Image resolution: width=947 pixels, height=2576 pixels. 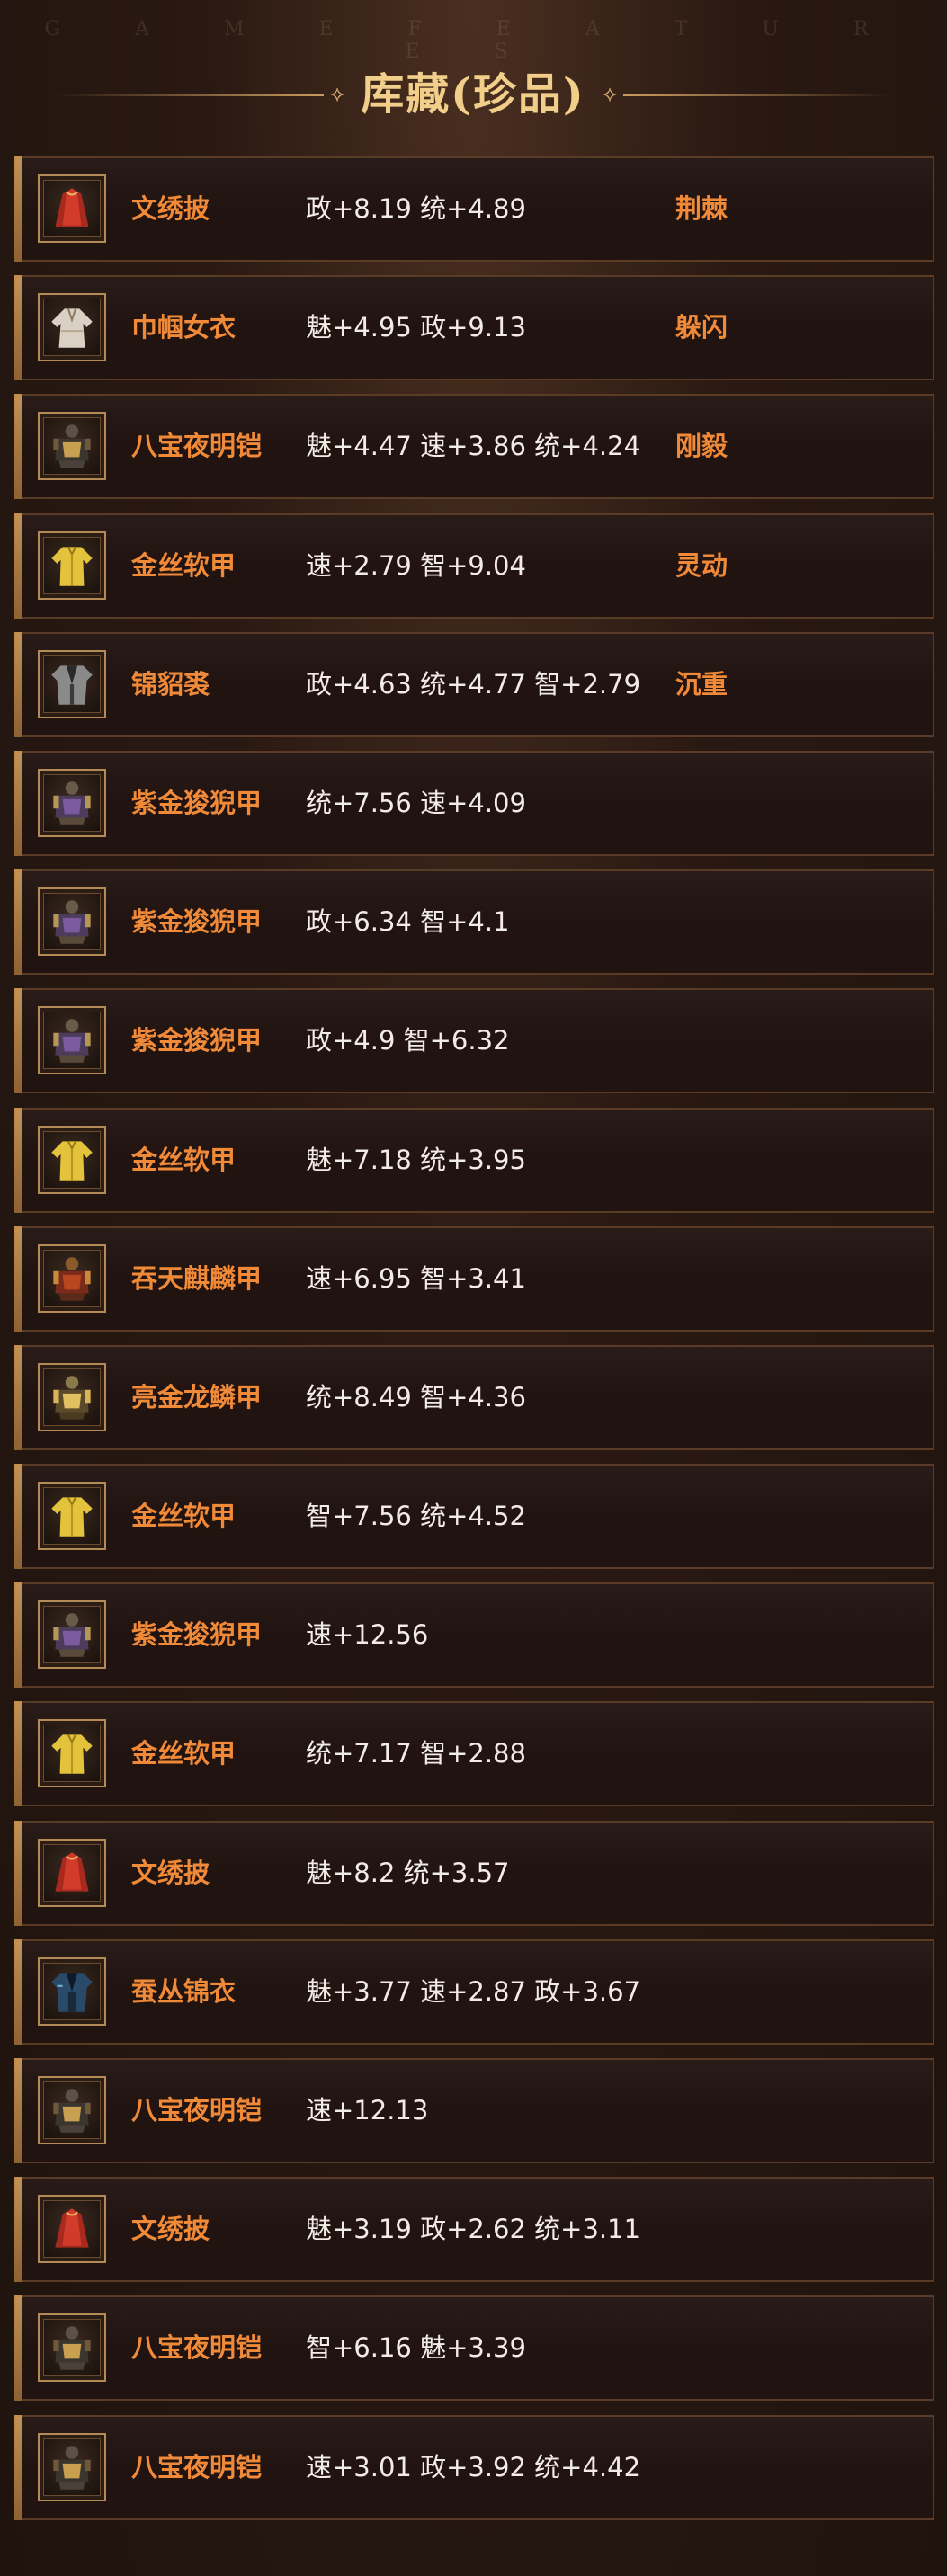 I want to click on item-row: 八宝夜明铠 智+6.16 魅+3.39, so click(x=474, y=2349).